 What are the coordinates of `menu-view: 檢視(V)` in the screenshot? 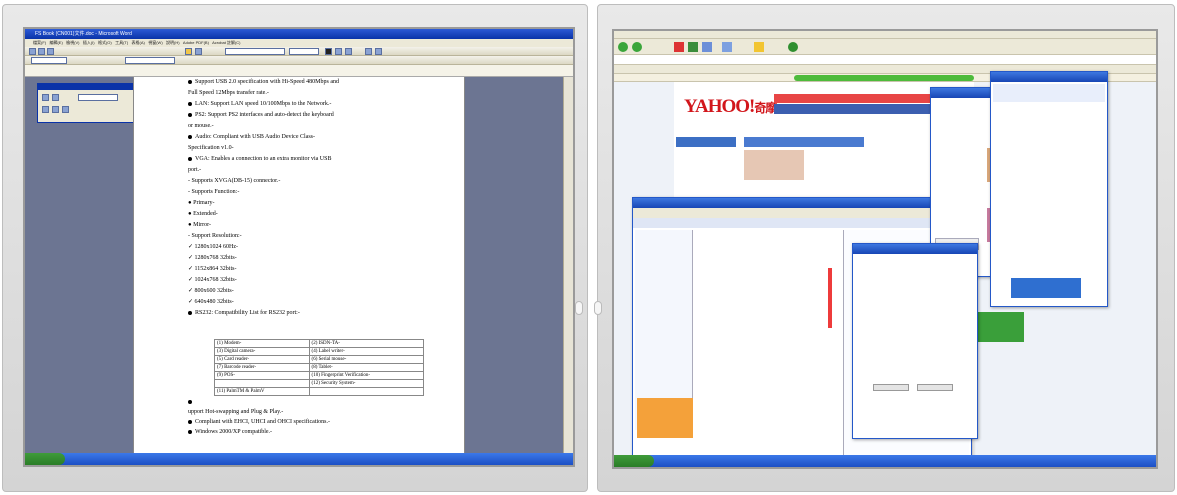 It's located at (72, 42).